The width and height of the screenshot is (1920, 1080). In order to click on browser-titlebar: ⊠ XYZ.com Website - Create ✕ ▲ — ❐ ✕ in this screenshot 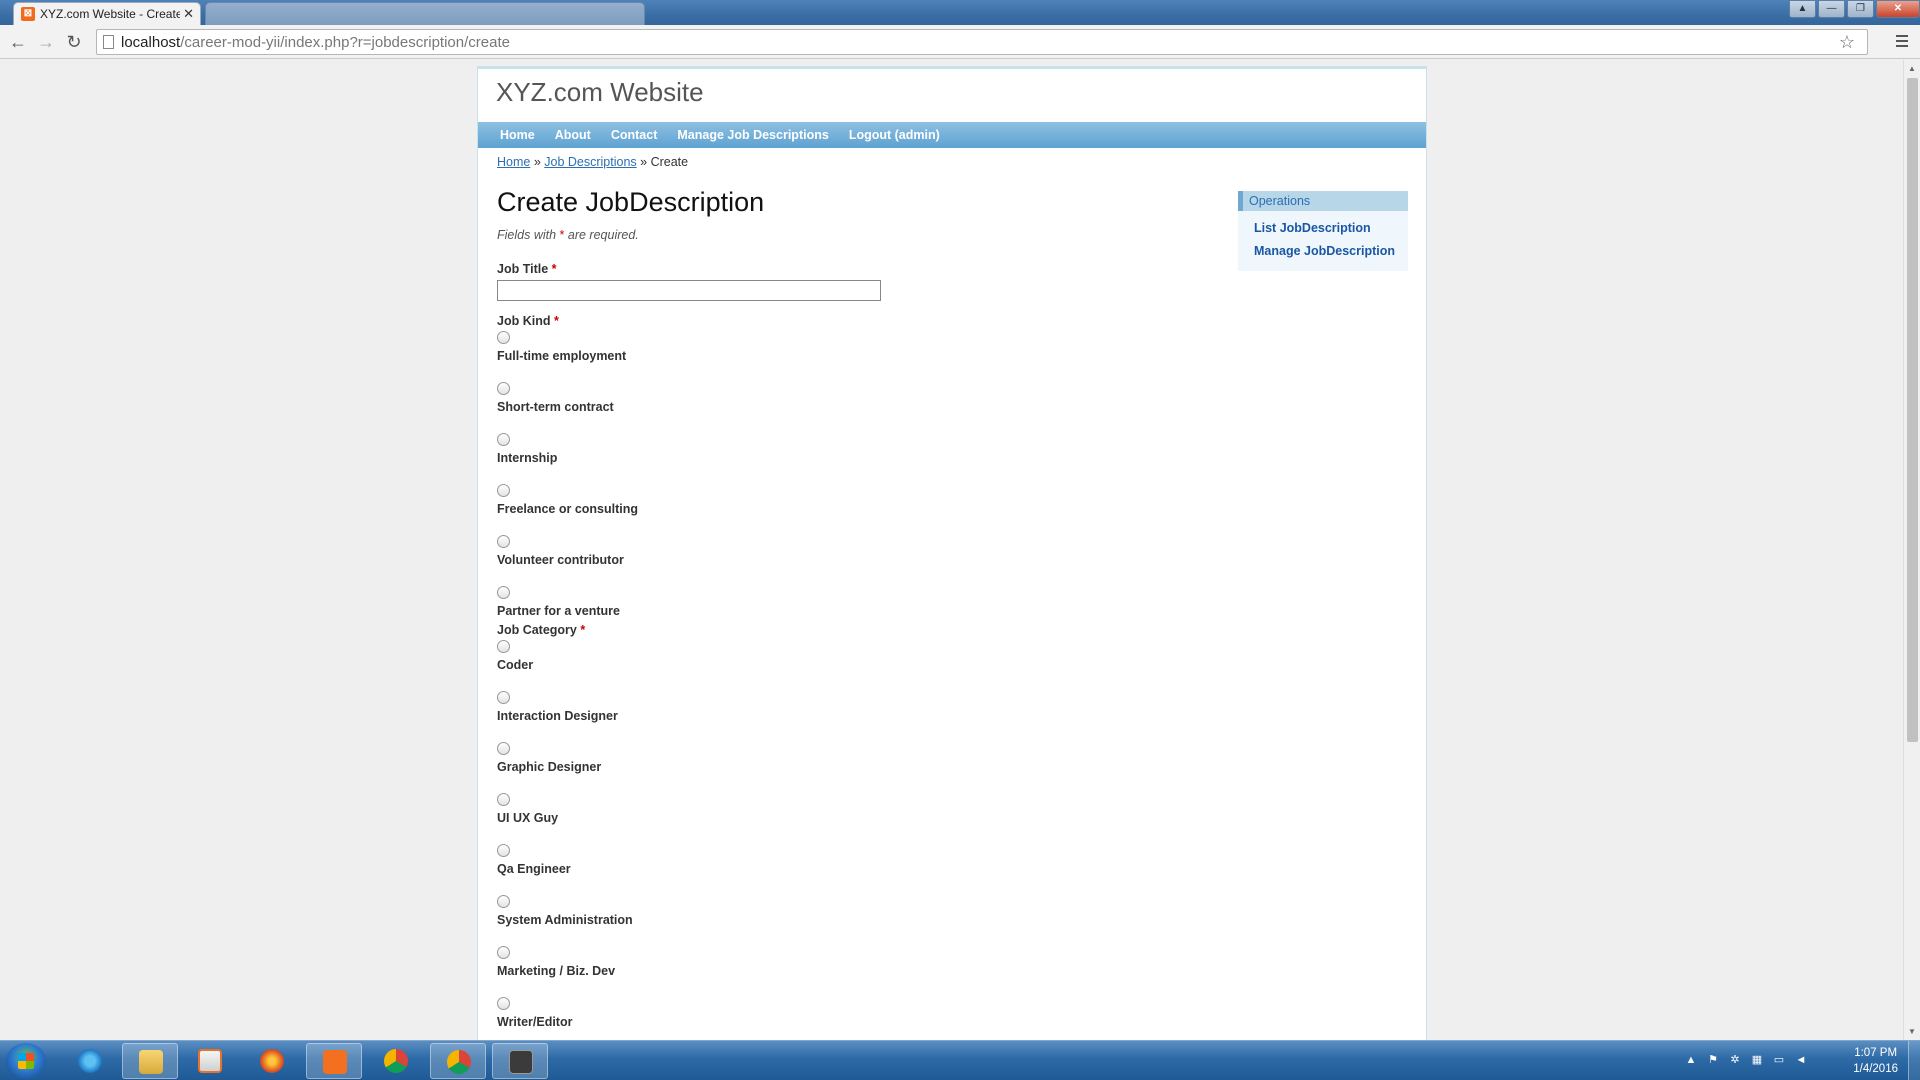, I will do `click(960, 12)`.